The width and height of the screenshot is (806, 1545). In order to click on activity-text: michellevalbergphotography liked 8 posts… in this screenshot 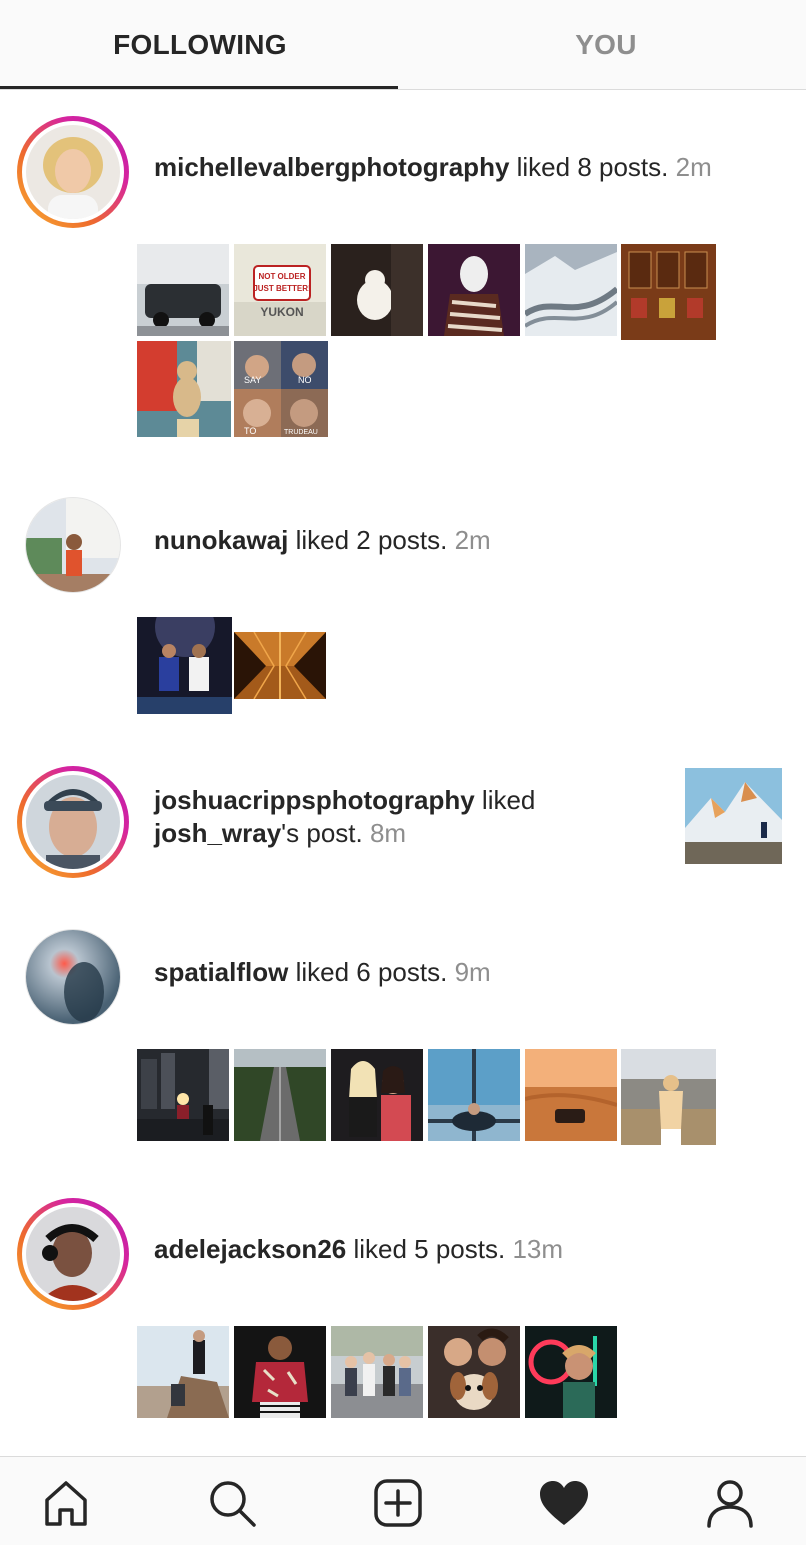, I will do `click(433, 167)`.